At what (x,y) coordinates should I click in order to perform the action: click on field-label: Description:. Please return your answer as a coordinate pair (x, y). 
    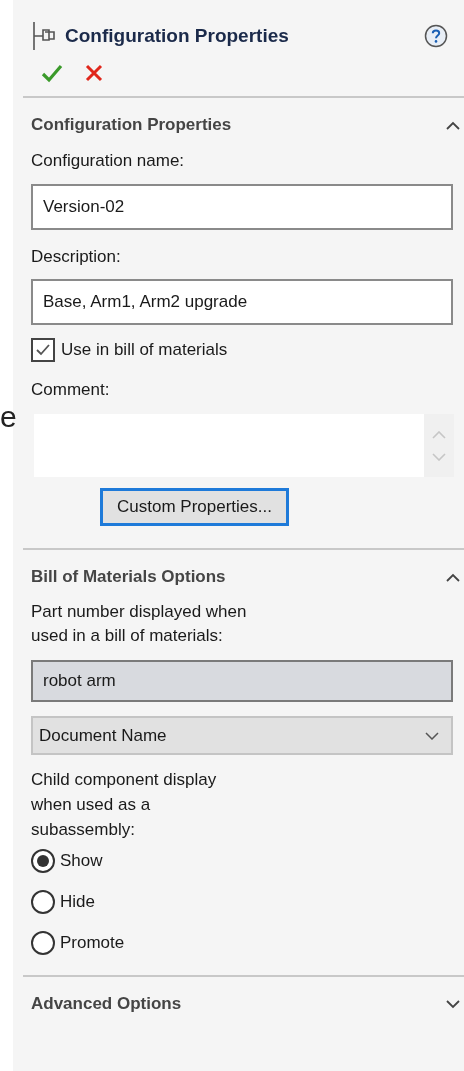
    Looking at the image, I should click on (76, 256).